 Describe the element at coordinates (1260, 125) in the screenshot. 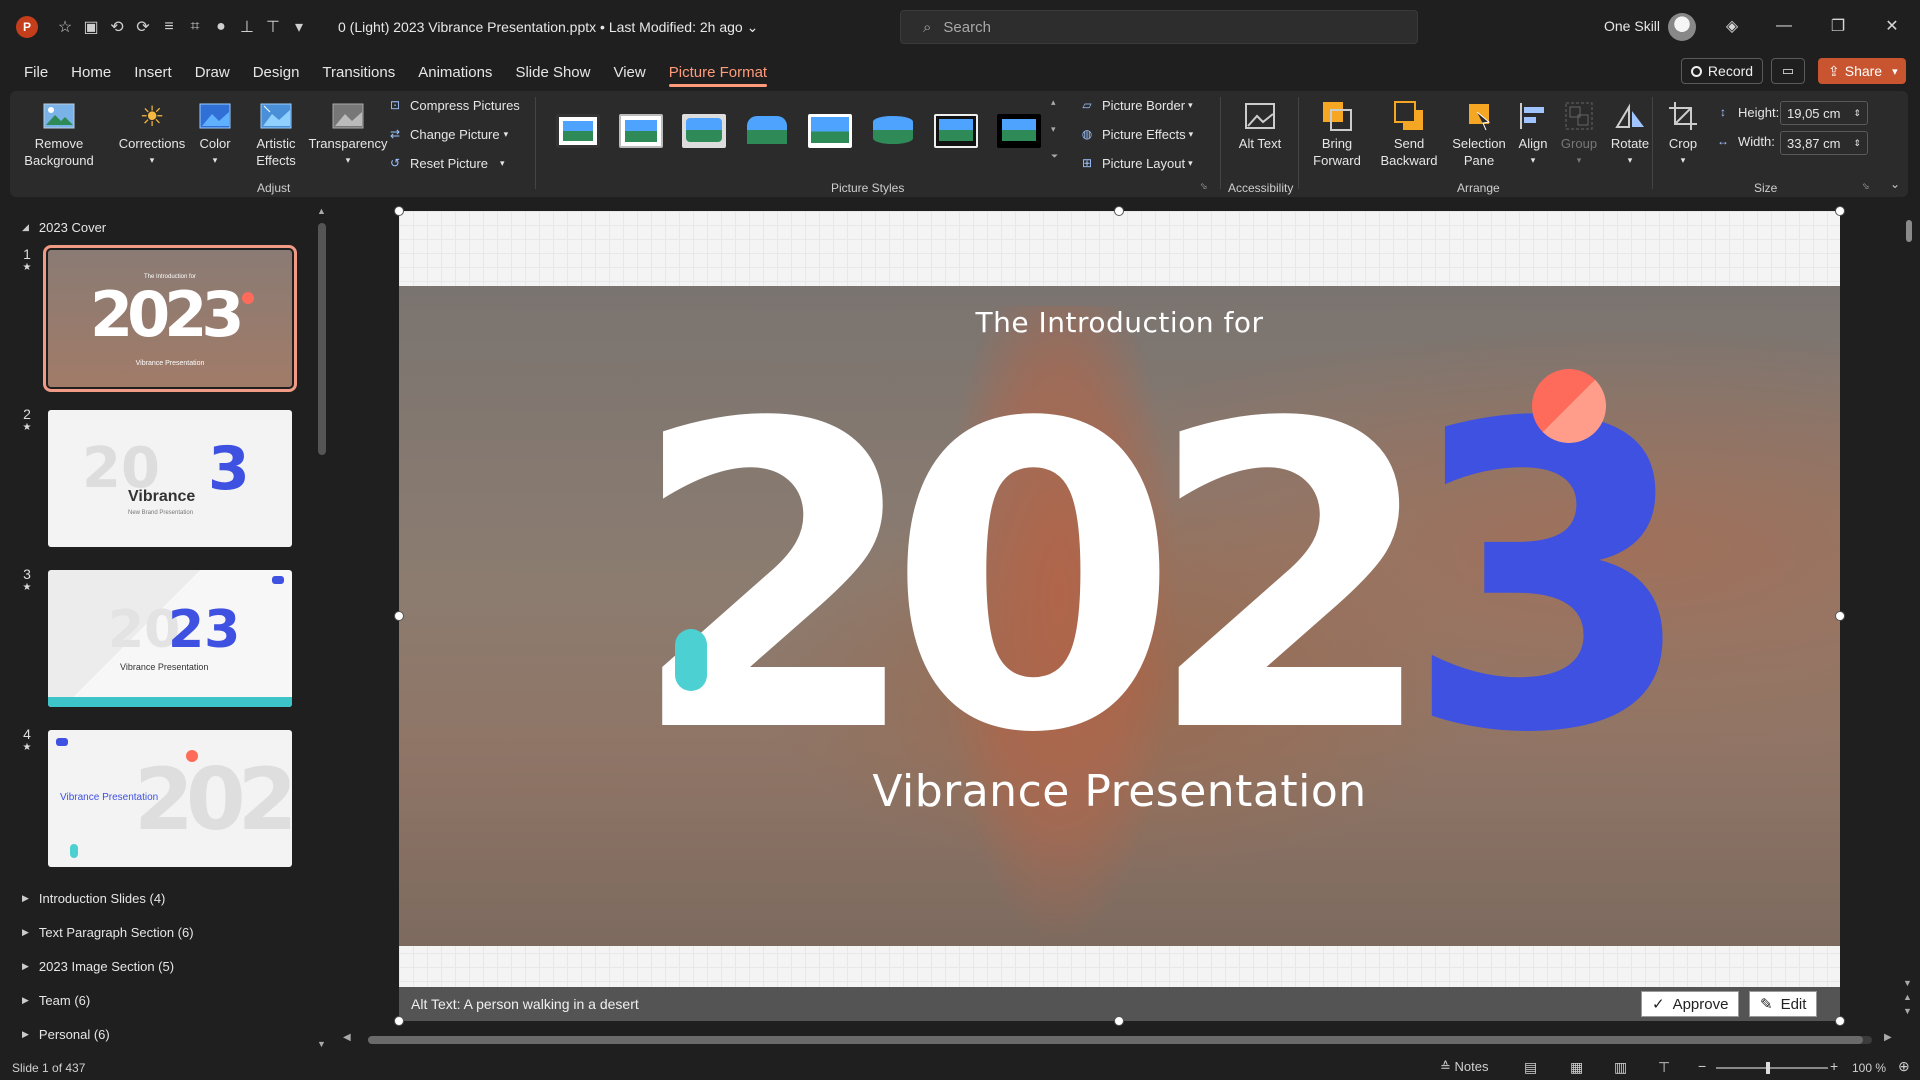

I see `alt-text-button: Alt Text` at that location.